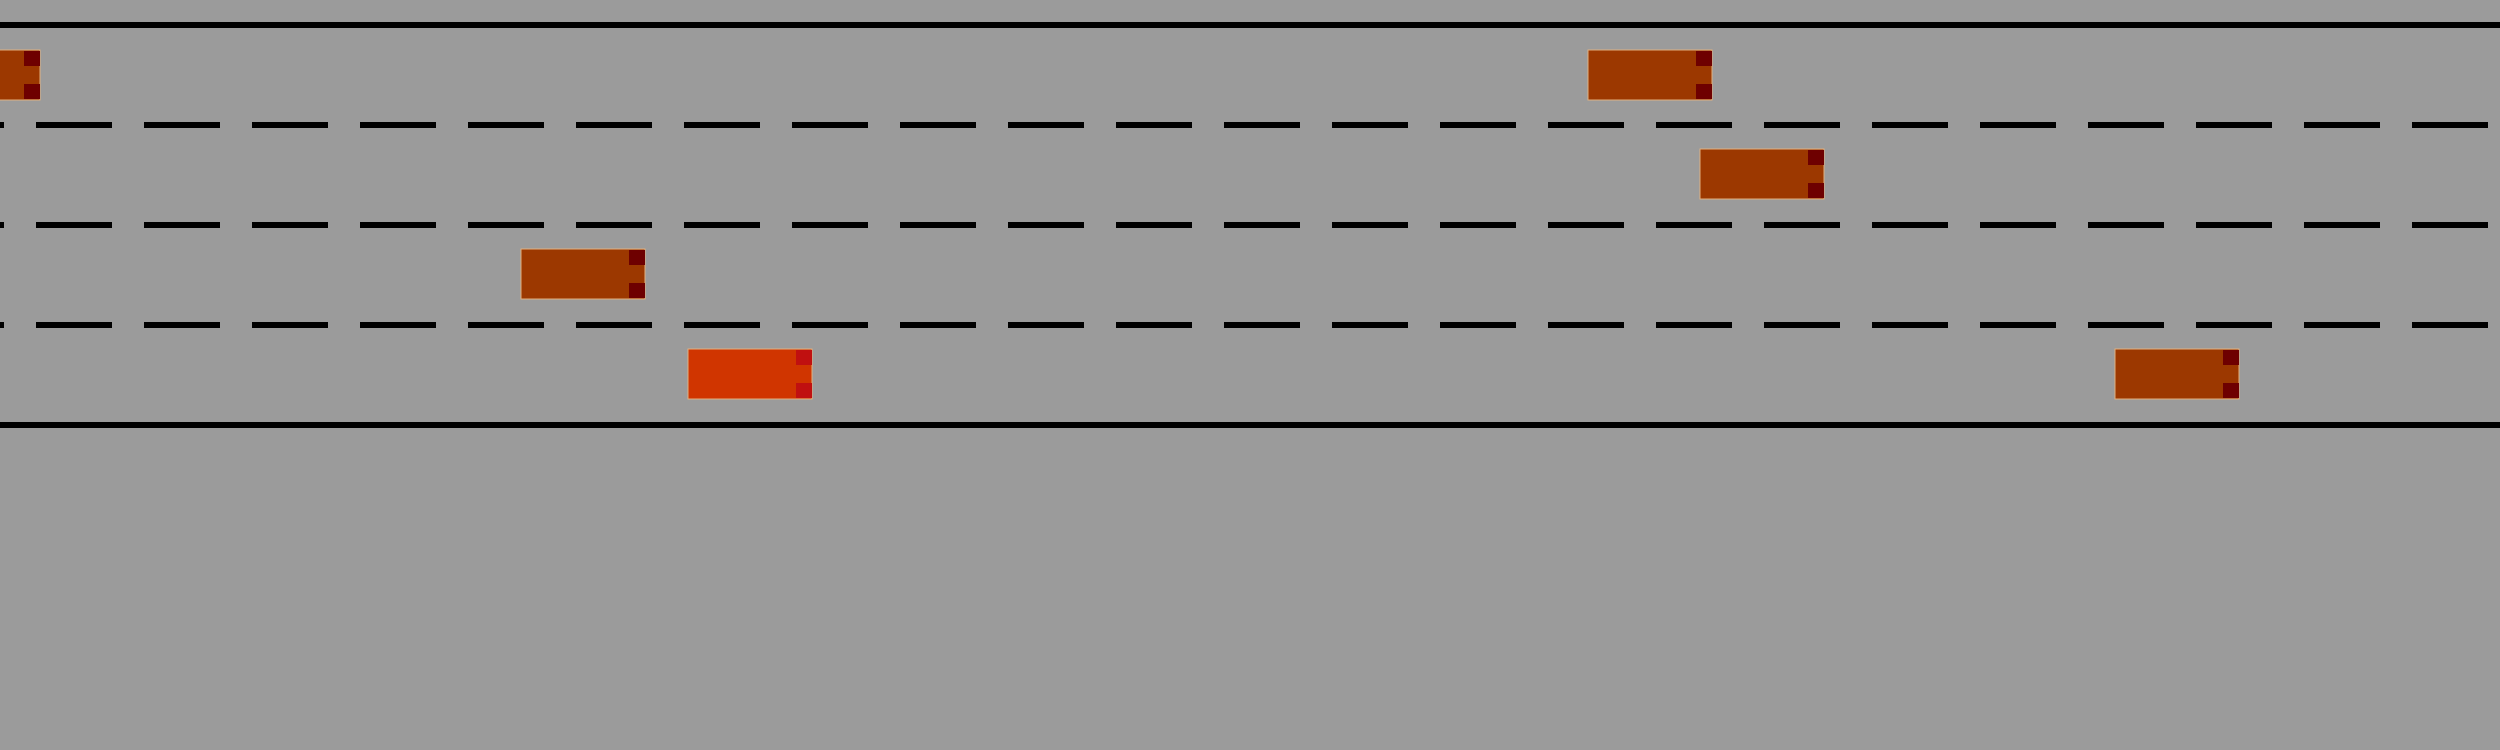 This screenshot has width=2500, height=750. I want to click on road-edge-top, so click(1250, 25).